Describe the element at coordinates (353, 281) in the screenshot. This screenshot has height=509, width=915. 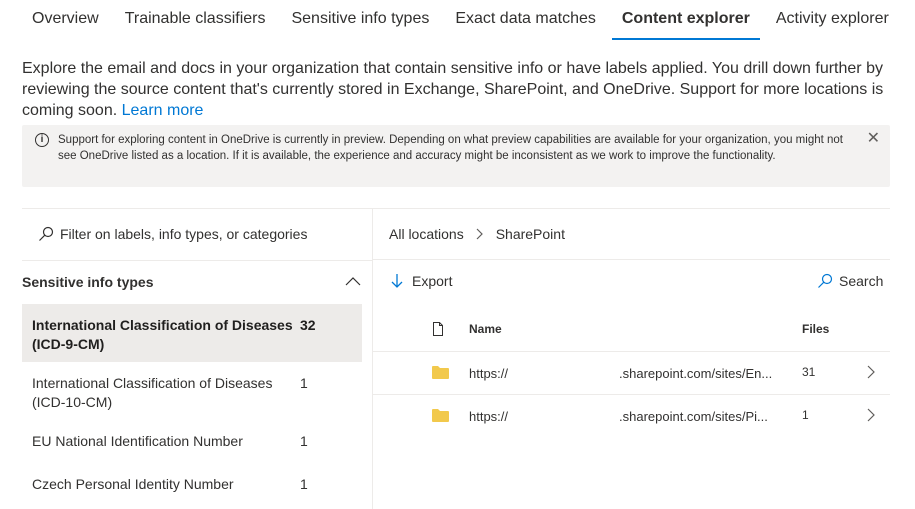
I see `chevron-up-icon` at that location.